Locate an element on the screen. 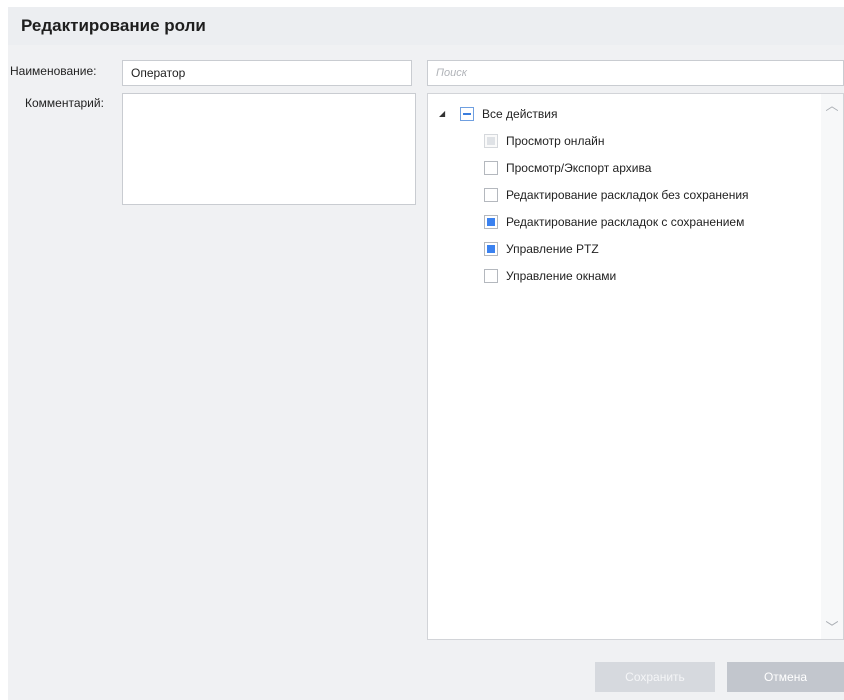  tree-item-label: Управление окнами is located at coordinates (561, 276).